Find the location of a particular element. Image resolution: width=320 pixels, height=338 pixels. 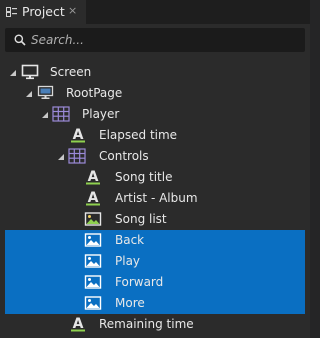

tree-item-label: Back is located at coordinates (130, 240).